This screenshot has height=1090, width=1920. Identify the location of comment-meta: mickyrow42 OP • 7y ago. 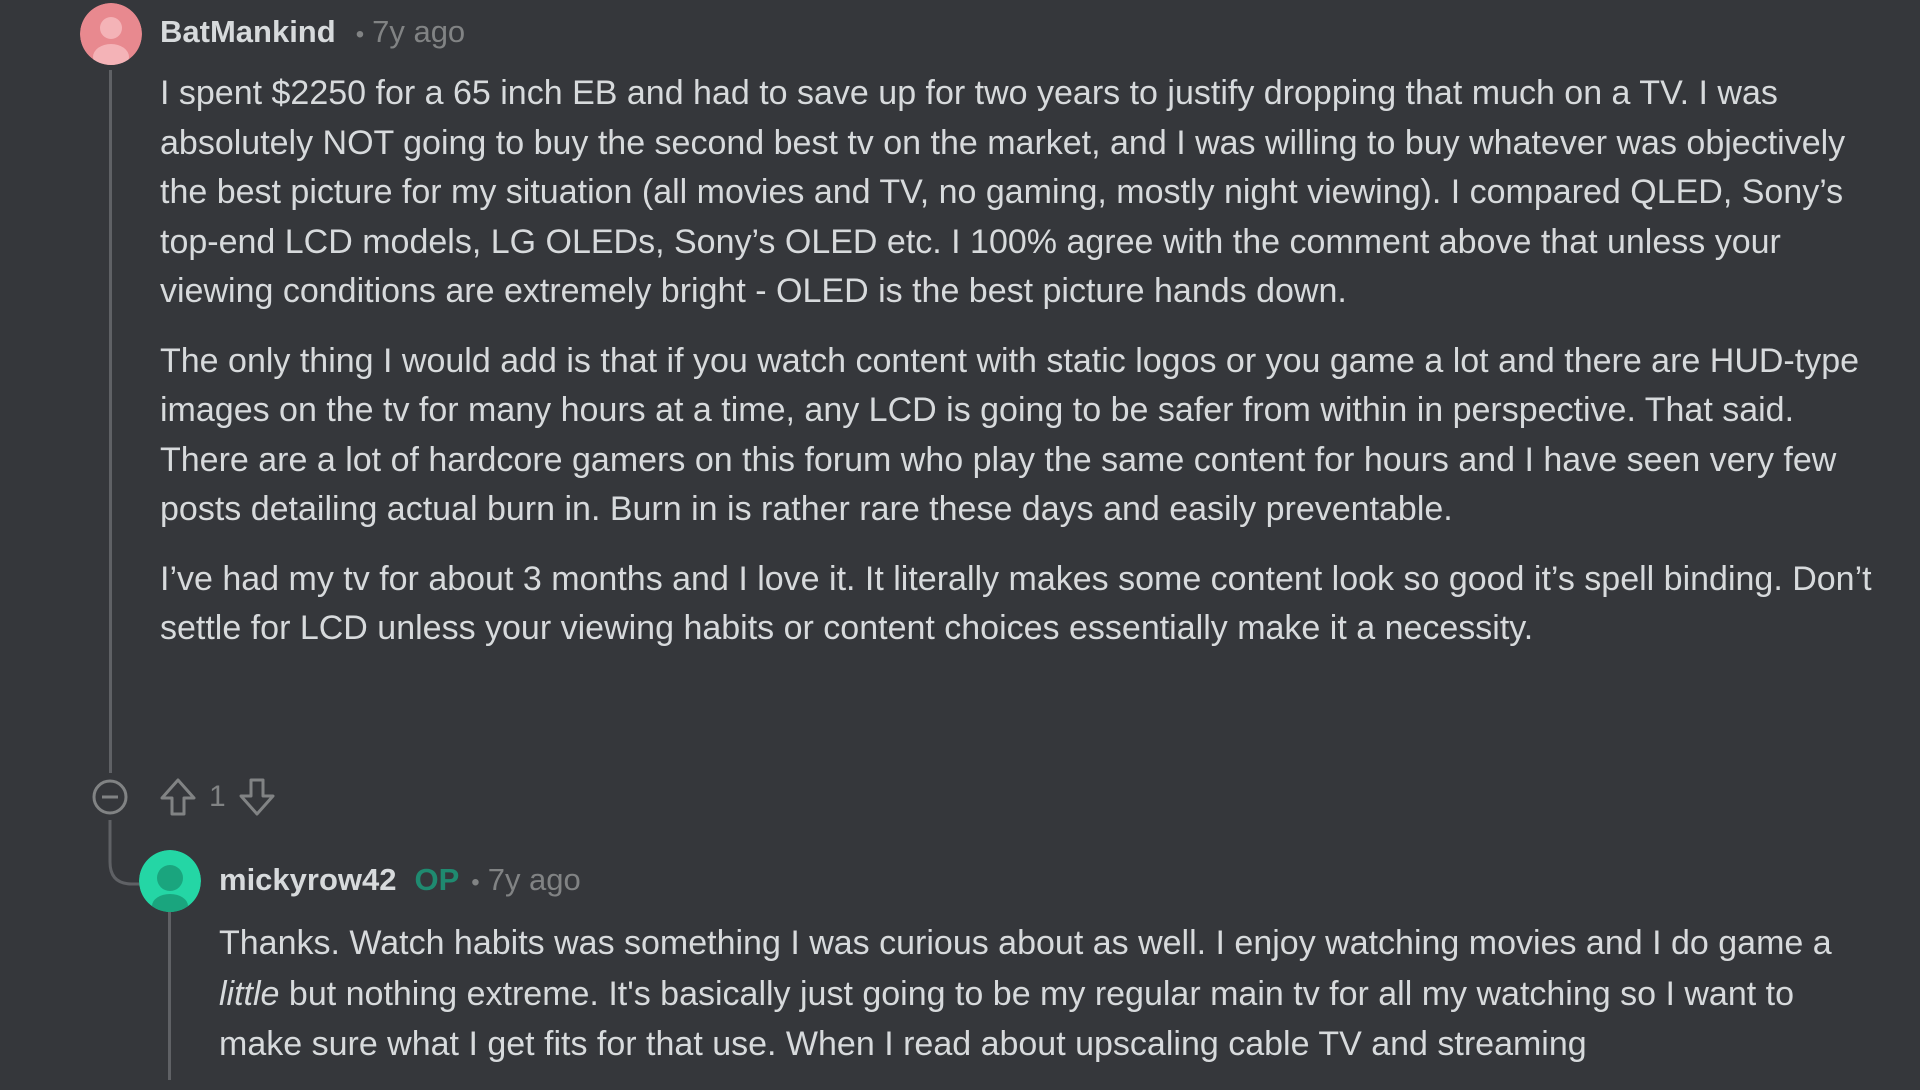
(400, 880).